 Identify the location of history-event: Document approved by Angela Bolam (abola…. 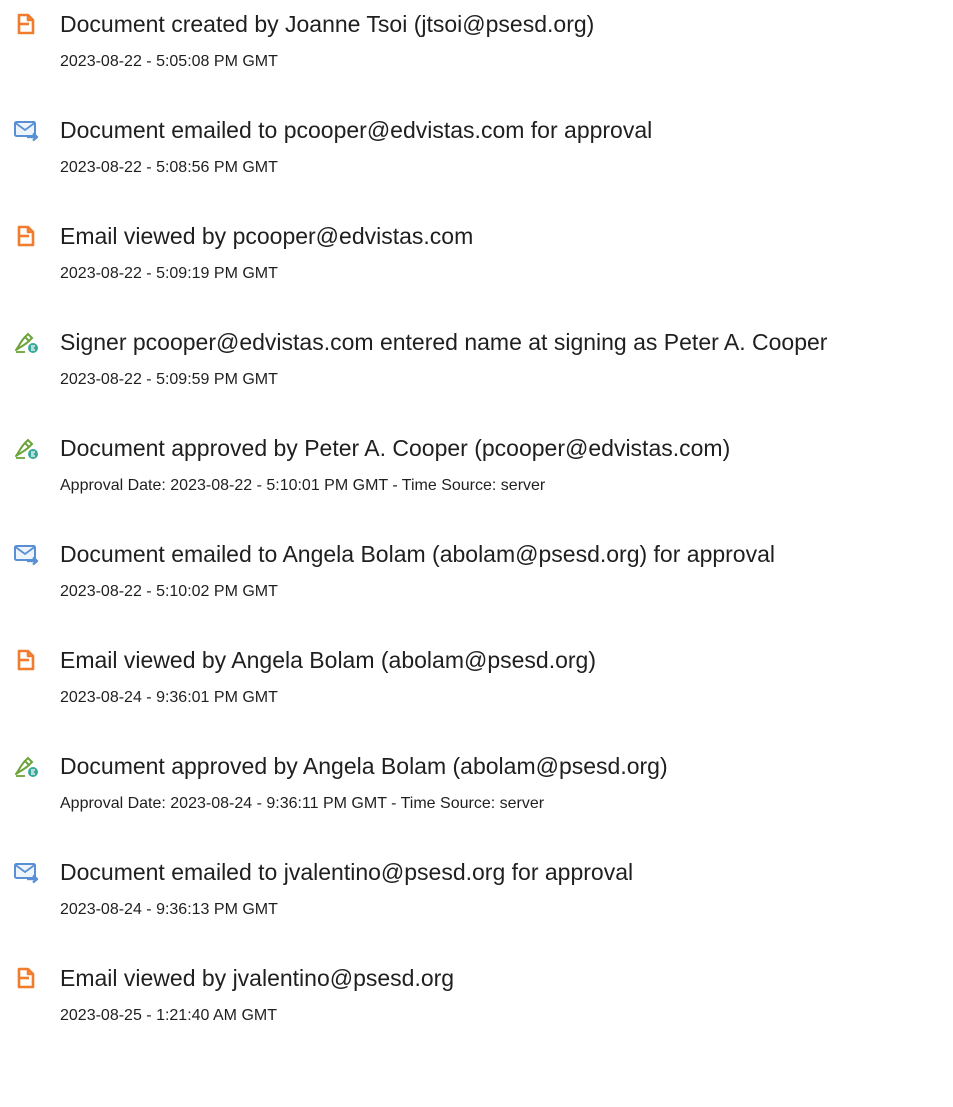
(476, 795).